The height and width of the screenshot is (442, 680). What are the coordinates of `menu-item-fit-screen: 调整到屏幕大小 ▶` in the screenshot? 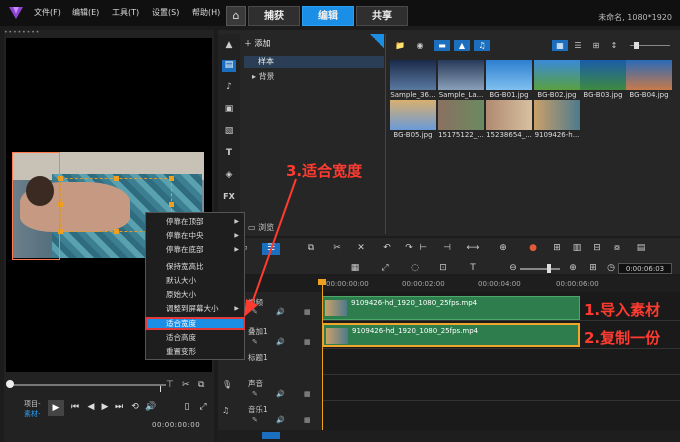 It's located at (195, 309).